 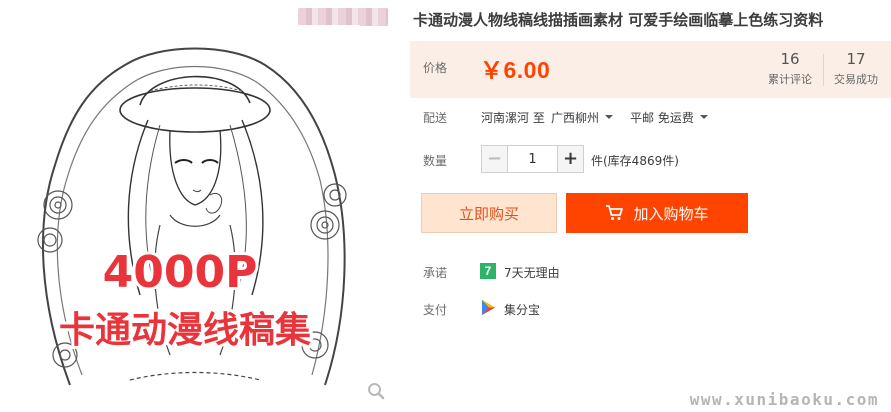 I want to click on add-to-cart-button: 加入购物车, so click(x=657, y=213).